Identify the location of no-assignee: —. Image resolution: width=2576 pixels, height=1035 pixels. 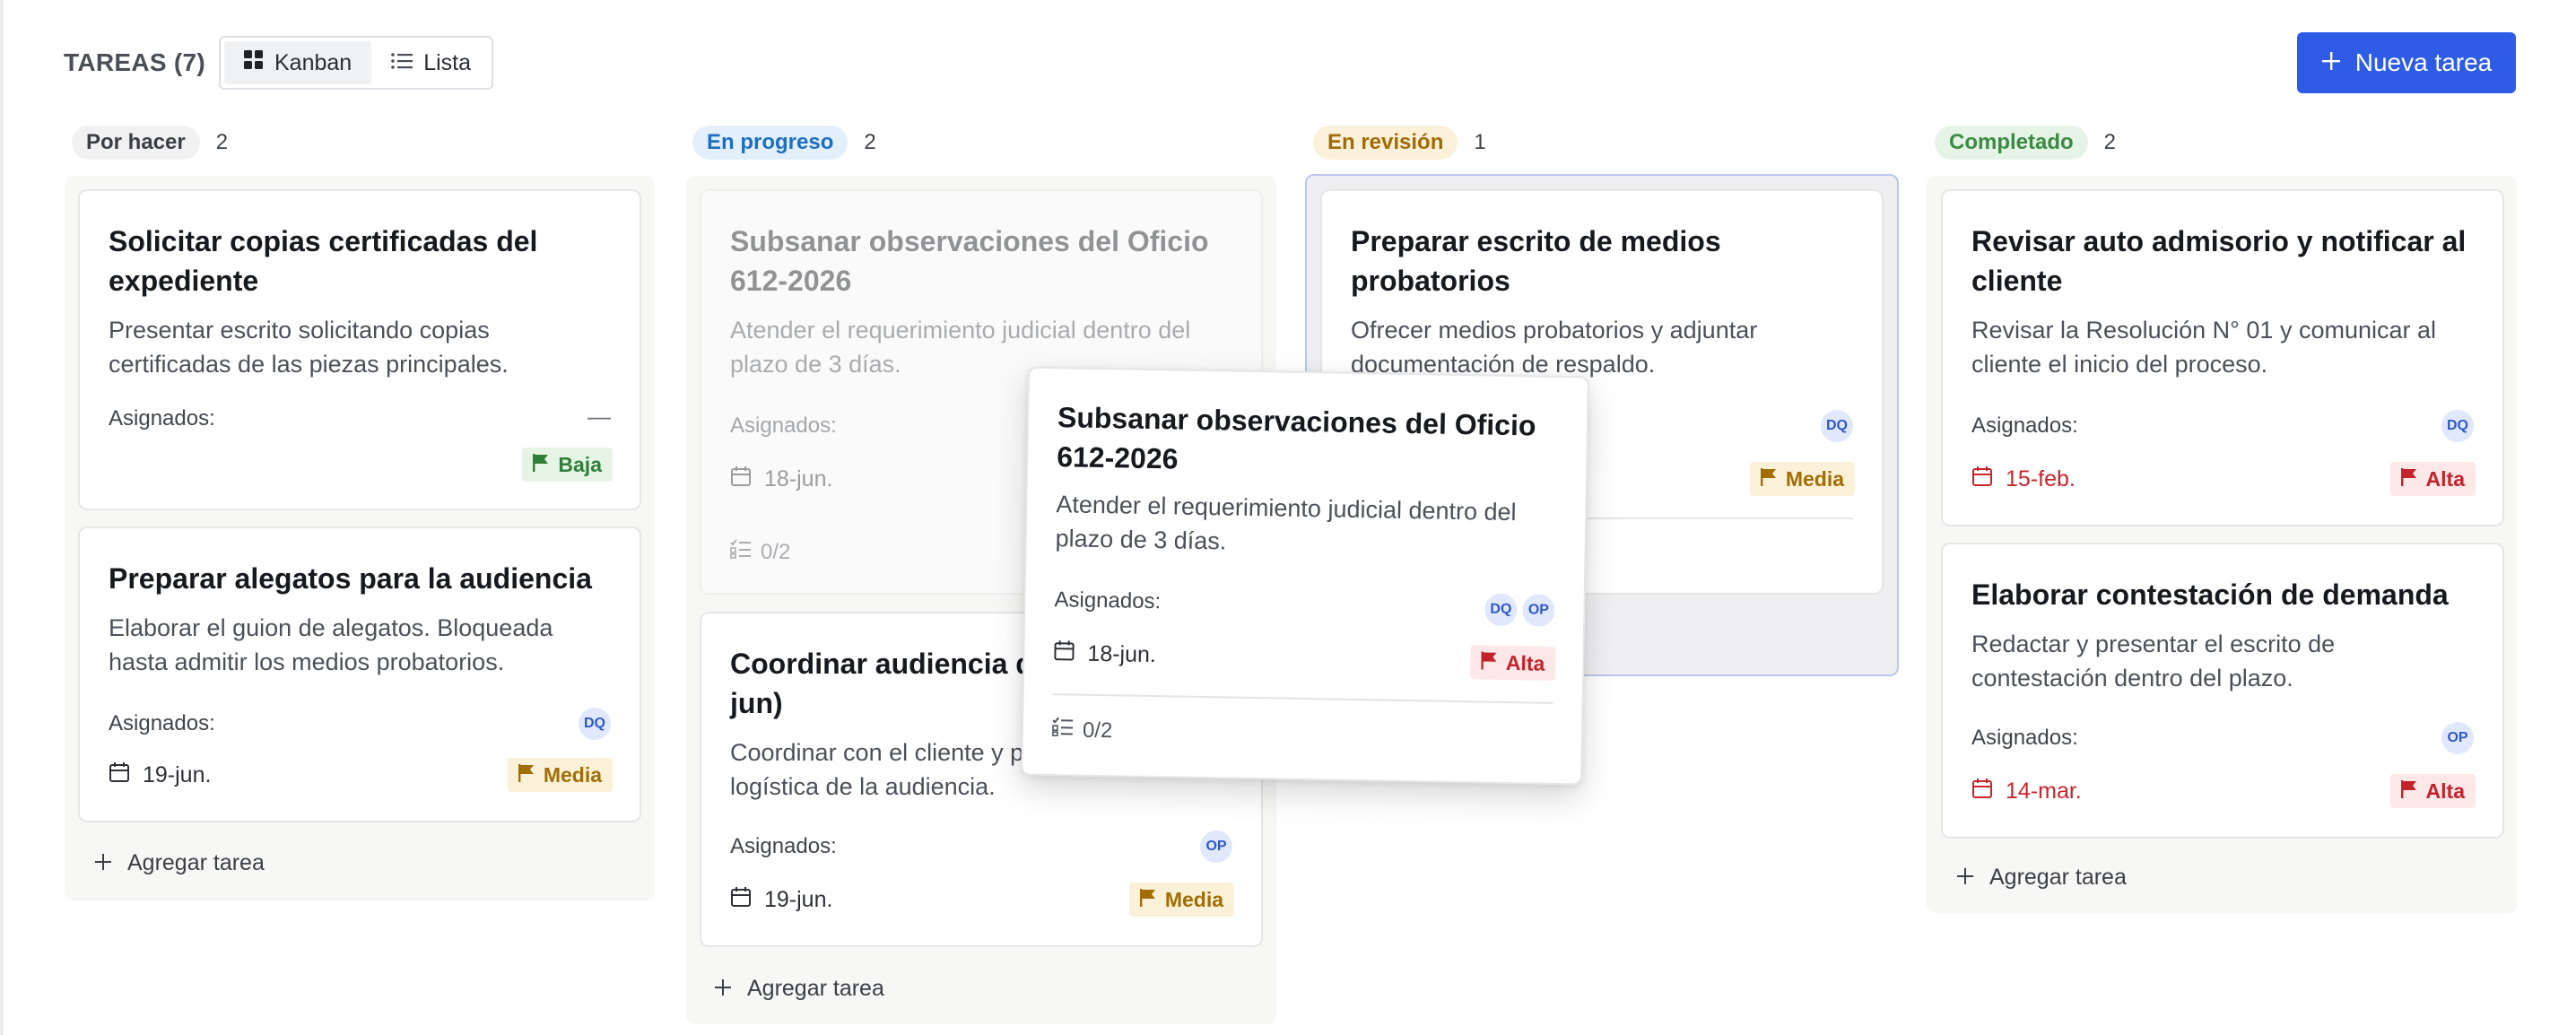
(599, 416).